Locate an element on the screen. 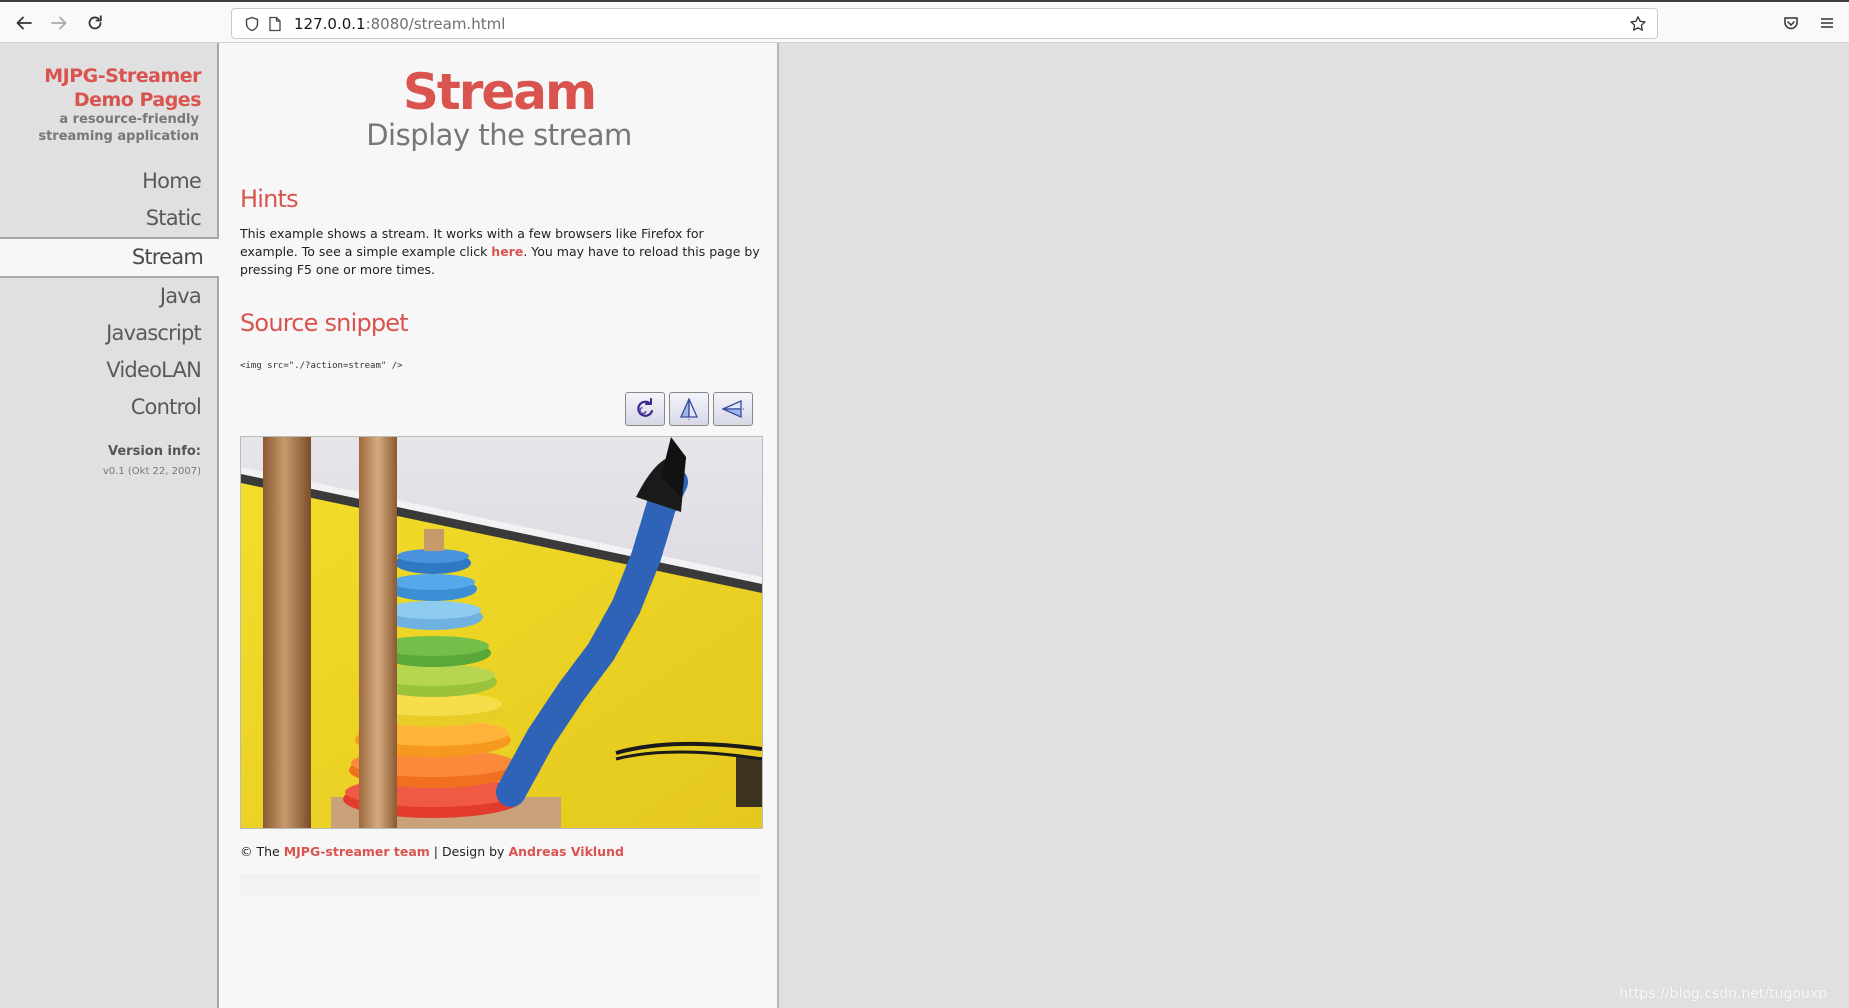 The width and height of the screenshot is (1849, 1008). browser-toolbar: 127.0.0.1:8080/stream.html is located at coordinates (924, 21).